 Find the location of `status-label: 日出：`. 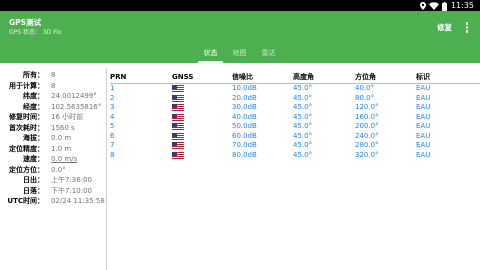

status-label: 日出： is located at coordinates (33, 180).